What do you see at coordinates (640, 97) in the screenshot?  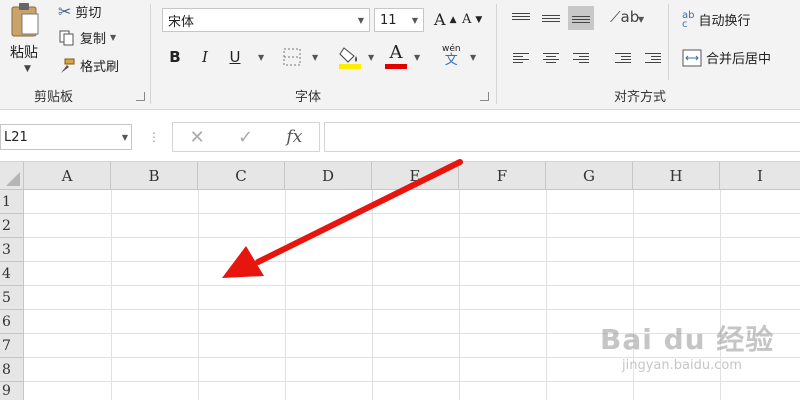 I see `alignment-group-label: 对齐方式` at bounding box center [640, 97].